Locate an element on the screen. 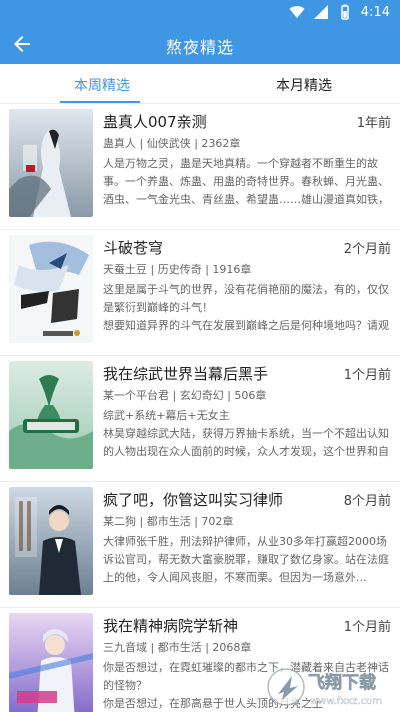  book-meta: 蛊真人 | 仙侠武侠 | 2362章 is located at coordinates (172, 143).